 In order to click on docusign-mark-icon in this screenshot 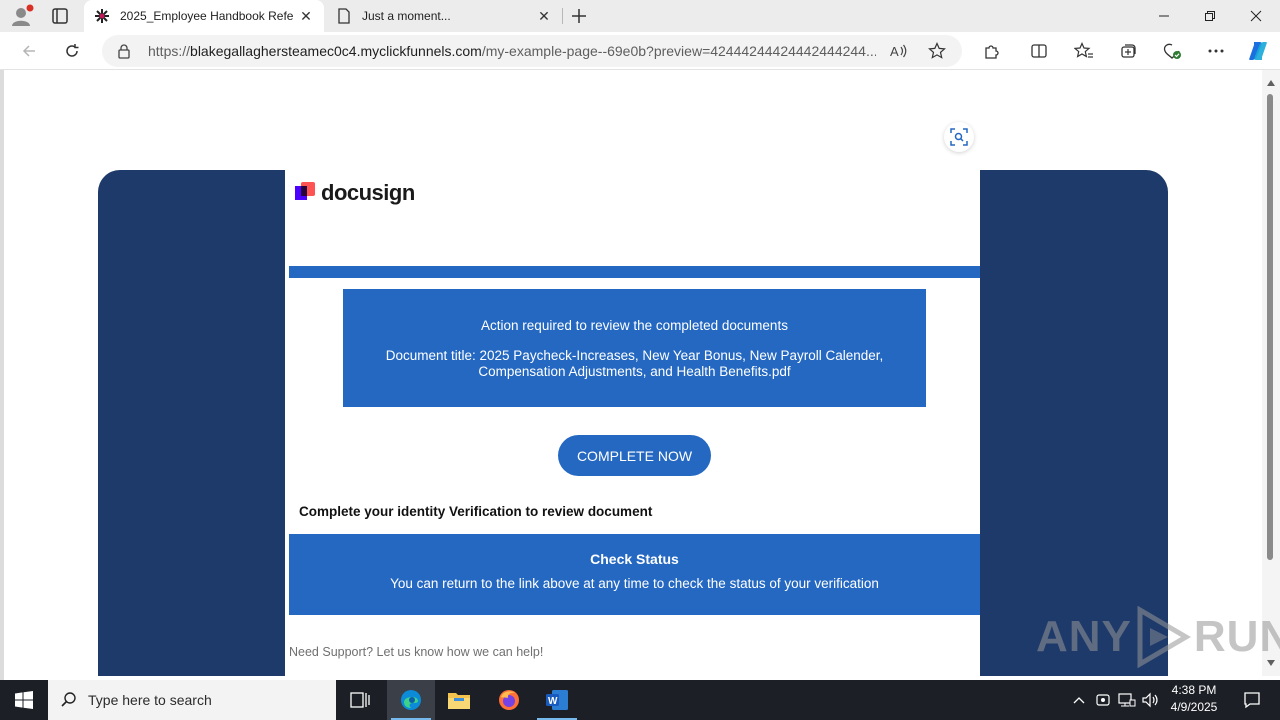, I will do `click(306, 193)`.